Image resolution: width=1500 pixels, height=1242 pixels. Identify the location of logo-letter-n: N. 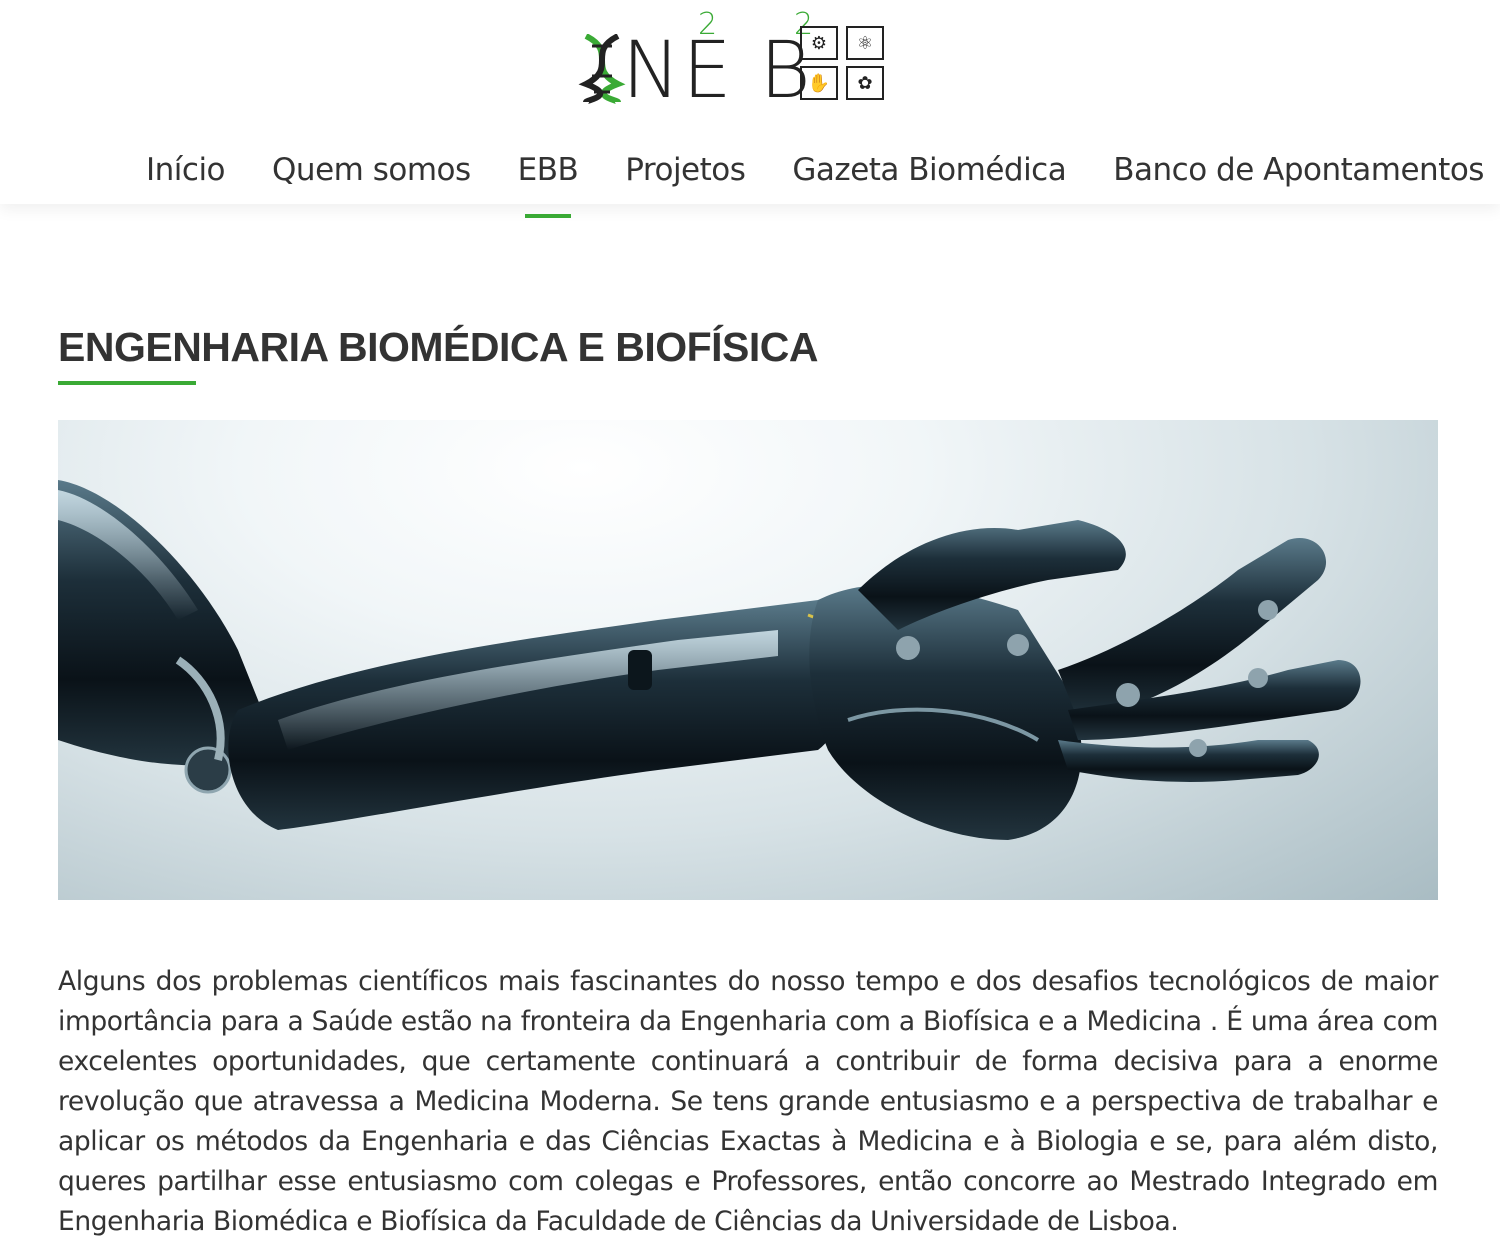
(652, 71).